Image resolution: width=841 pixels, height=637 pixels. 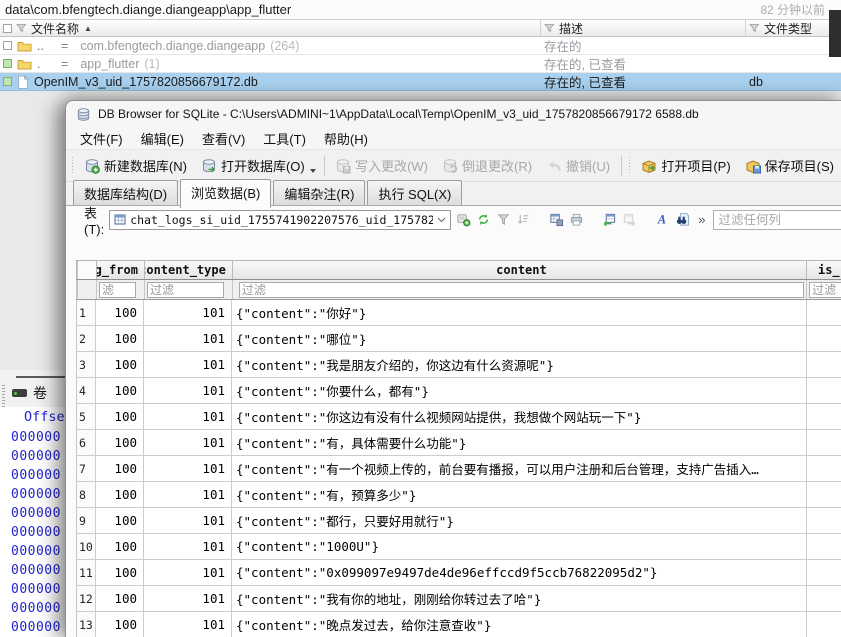 What do you see at coordinates (609, 219) in the screenshot?
I see `import-table-button` at bounding box center [609, 219].